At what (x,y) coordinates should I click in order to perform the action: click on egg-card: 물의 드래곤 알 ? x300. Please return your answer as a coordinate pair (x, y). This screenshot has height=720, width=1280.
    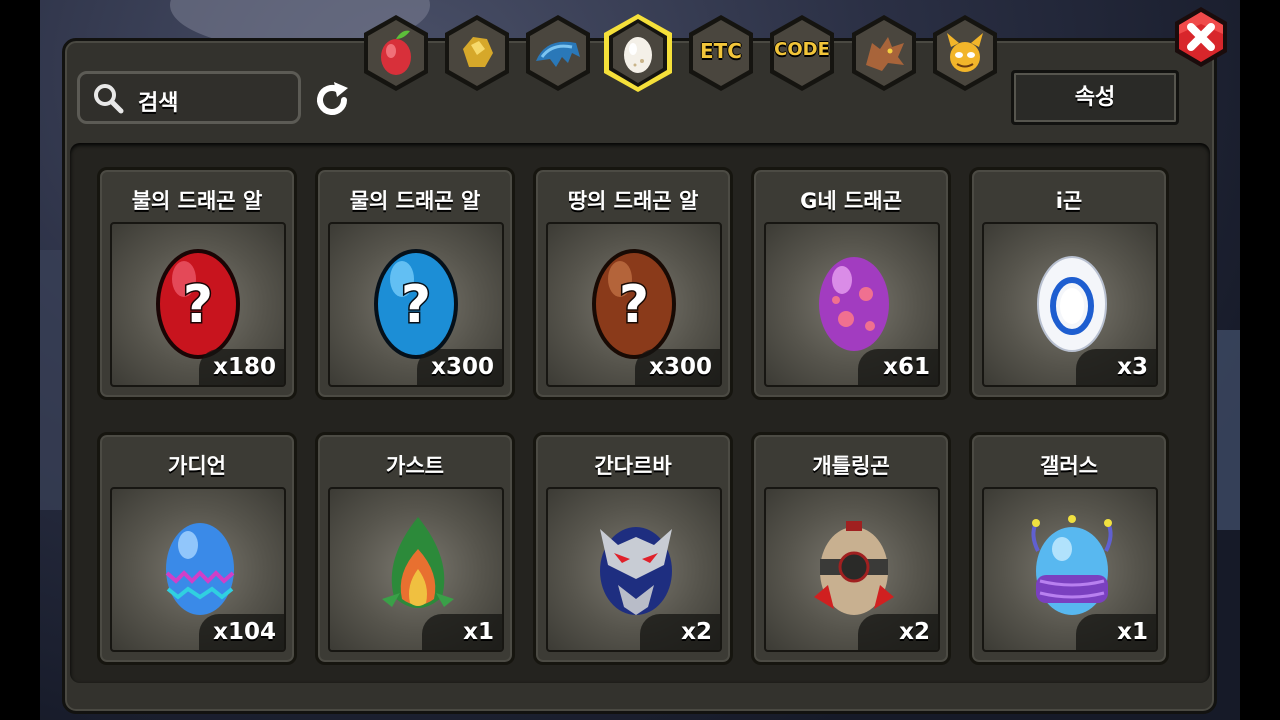
    Looking at the image, I should click on (415, 283).